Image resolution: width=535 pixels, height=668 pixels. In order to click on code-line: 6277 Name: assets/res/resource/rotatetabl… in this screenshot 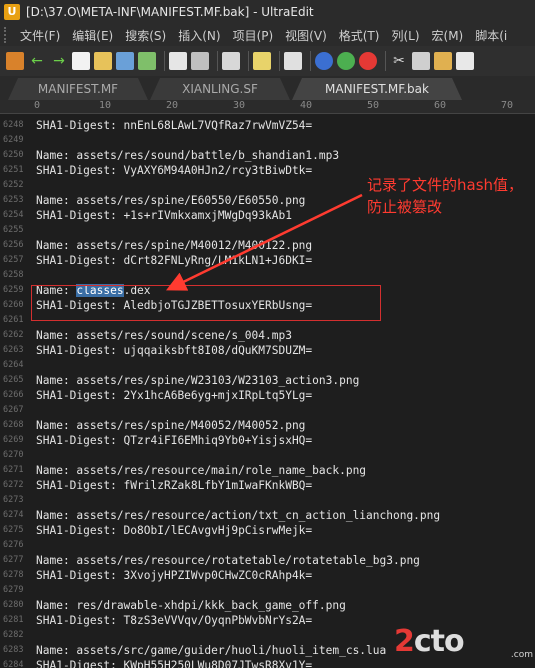, I will do `click(267, 560)`.